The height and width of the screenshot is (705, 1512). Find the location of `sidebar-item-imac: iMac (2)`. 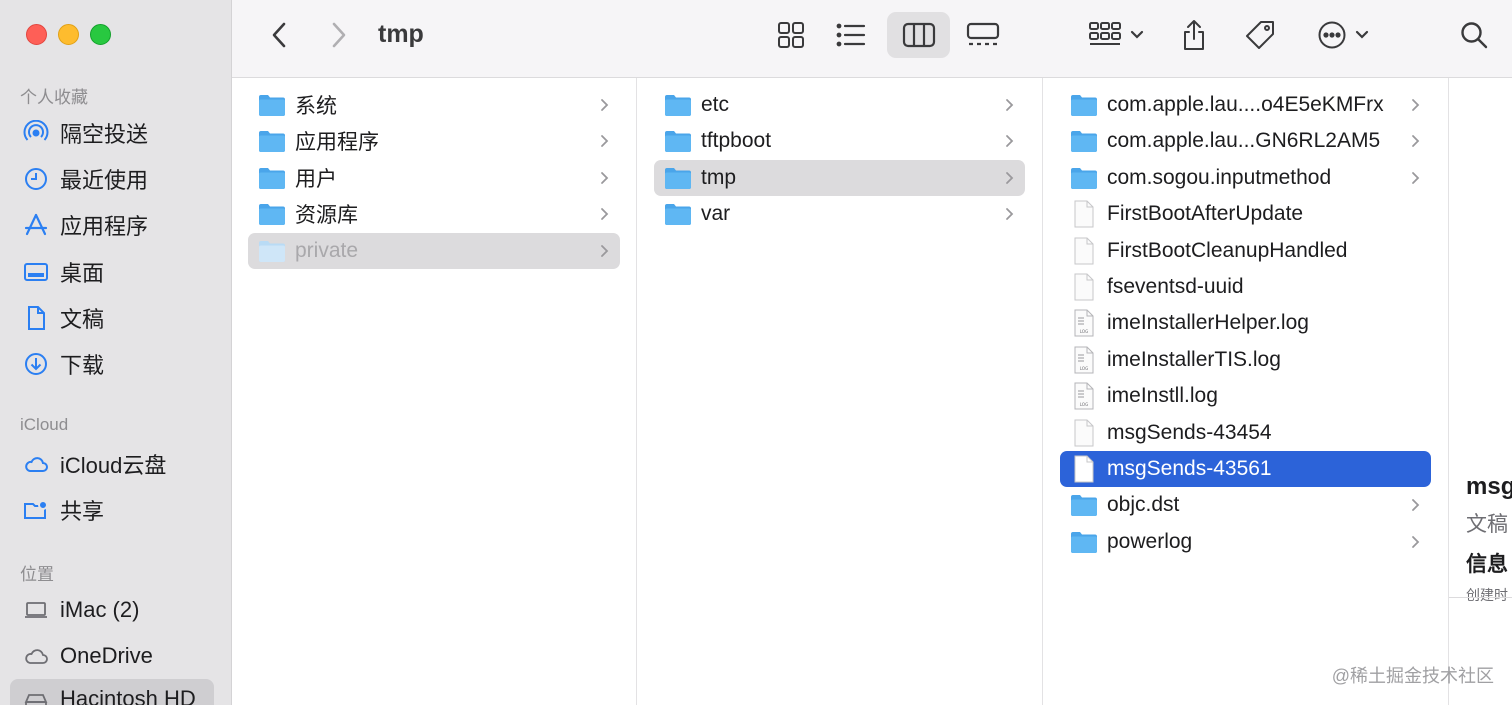

sidebar-item-imac: iMac (2) is located at coordinates (112, 610).